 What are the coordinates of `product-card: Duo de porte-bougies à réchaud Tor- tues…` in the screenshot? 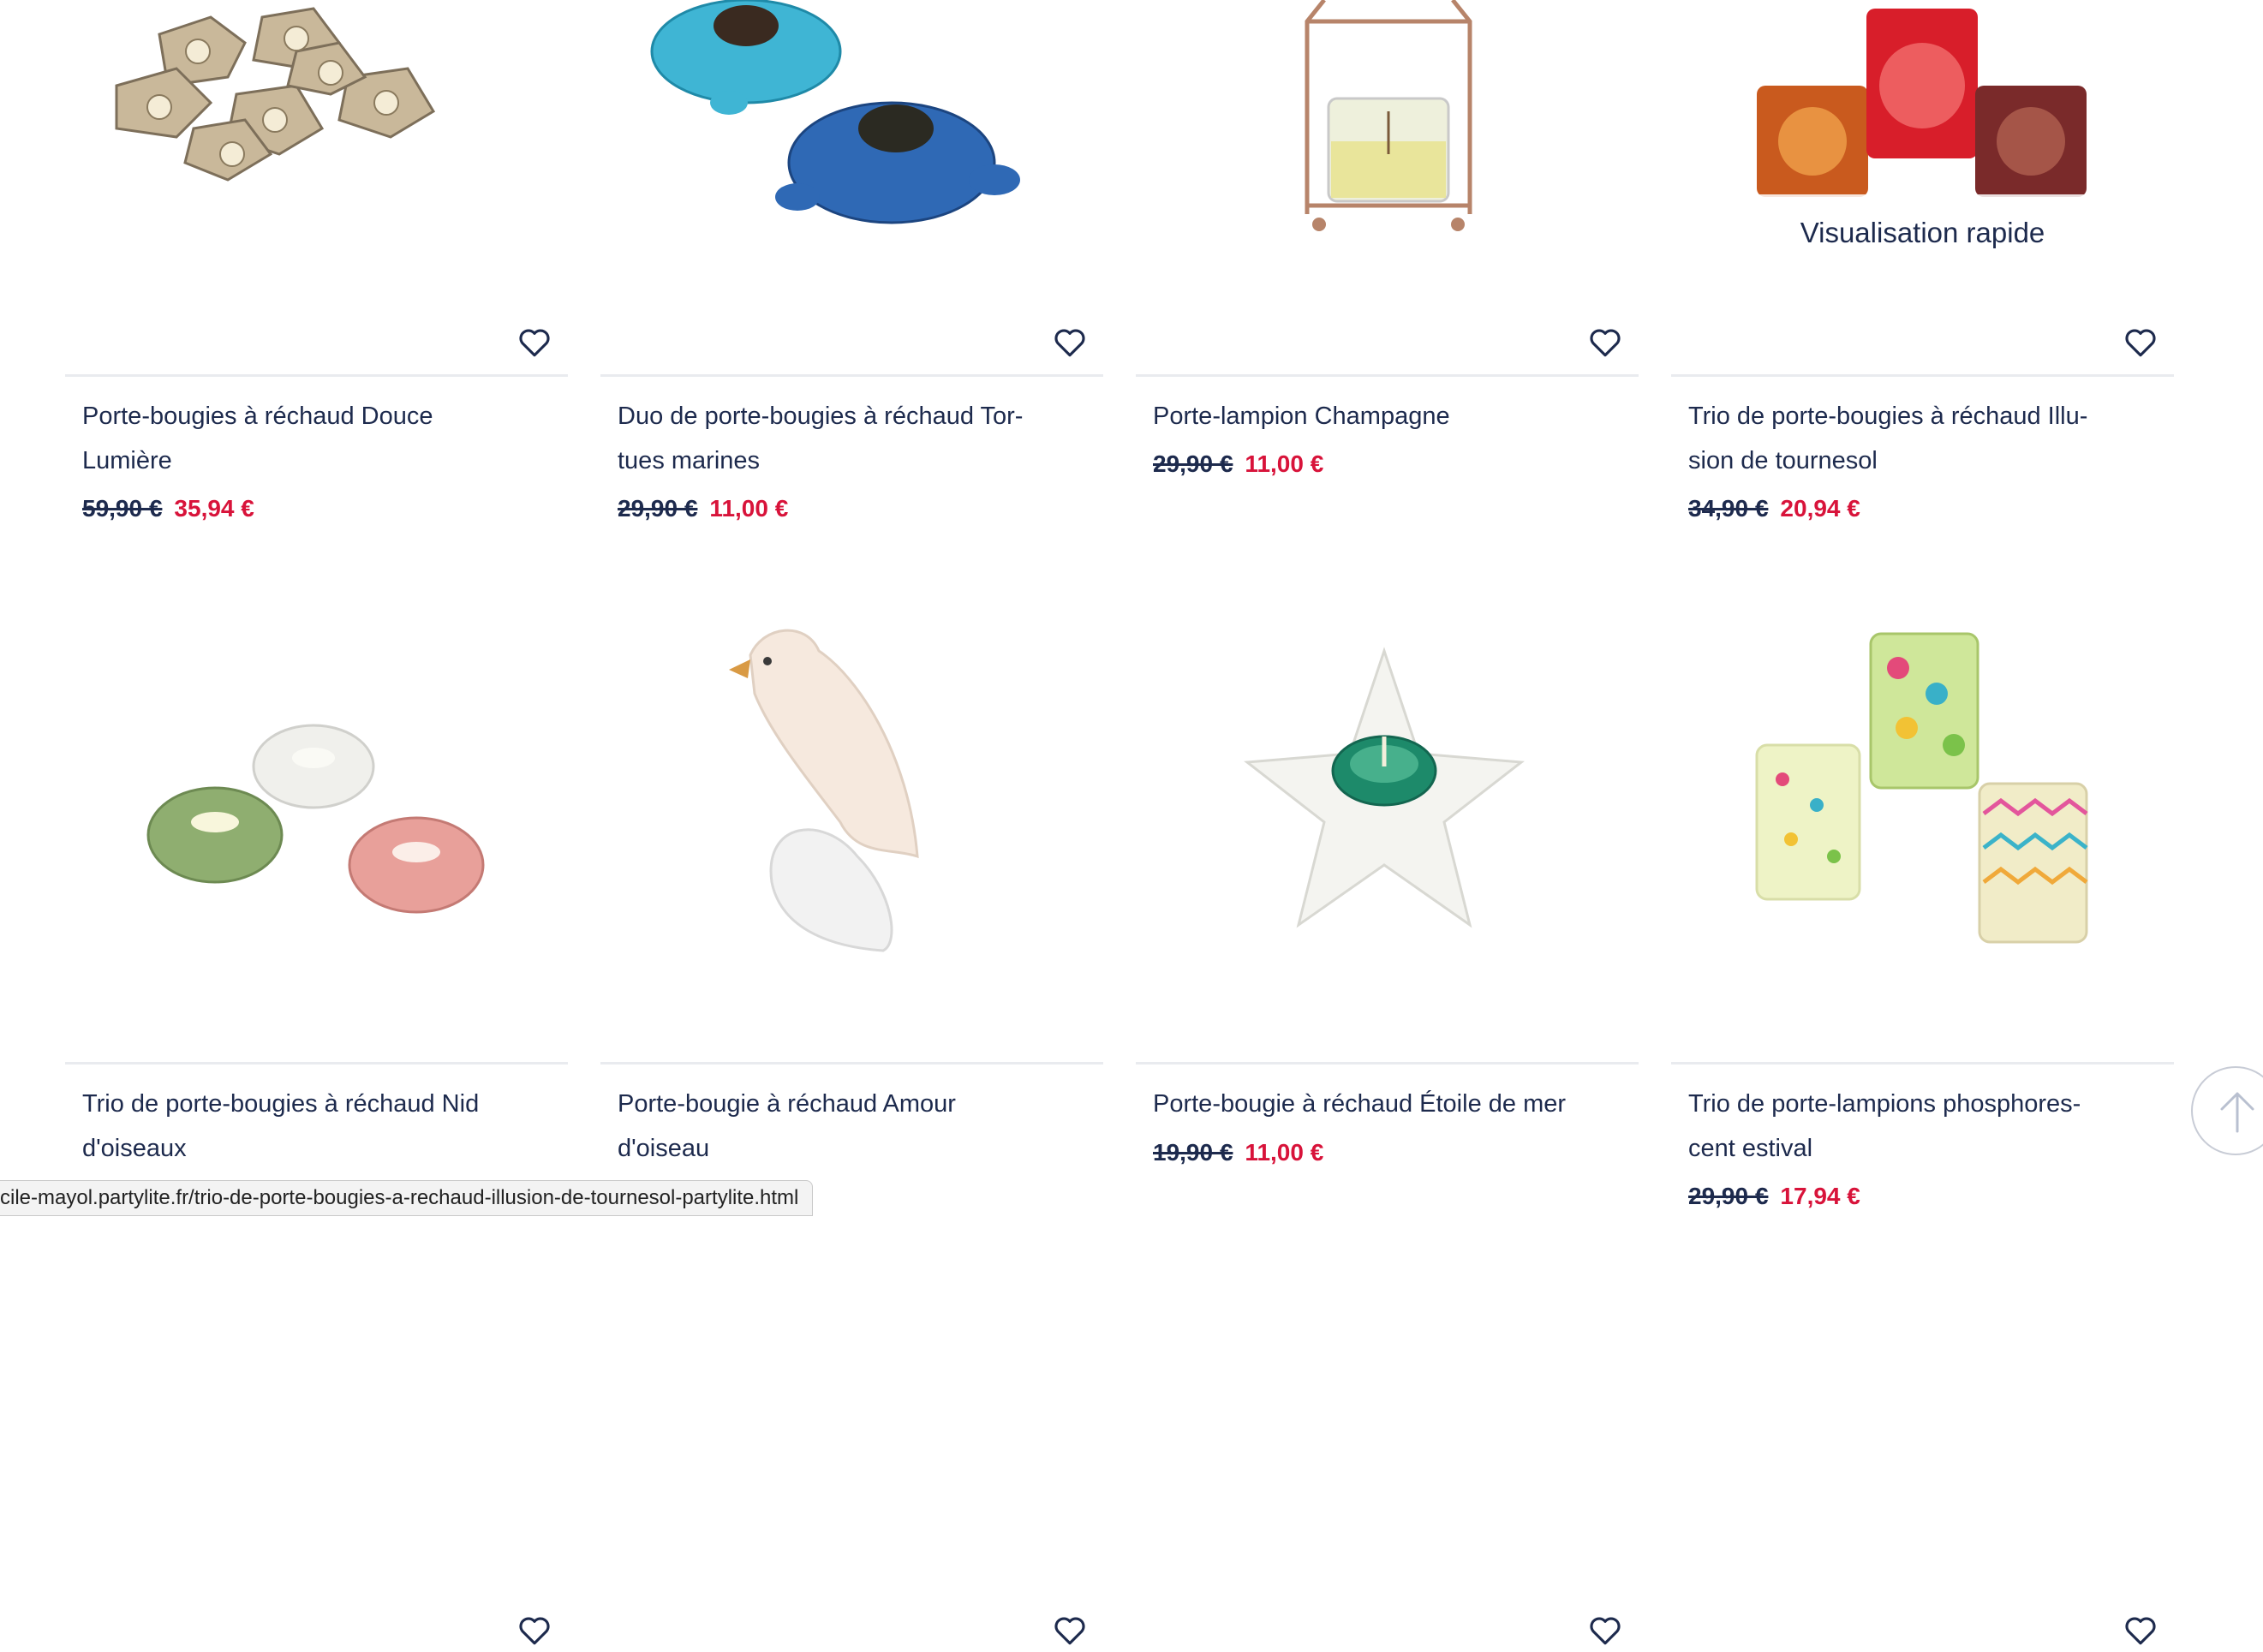 It's located at (851, 299).